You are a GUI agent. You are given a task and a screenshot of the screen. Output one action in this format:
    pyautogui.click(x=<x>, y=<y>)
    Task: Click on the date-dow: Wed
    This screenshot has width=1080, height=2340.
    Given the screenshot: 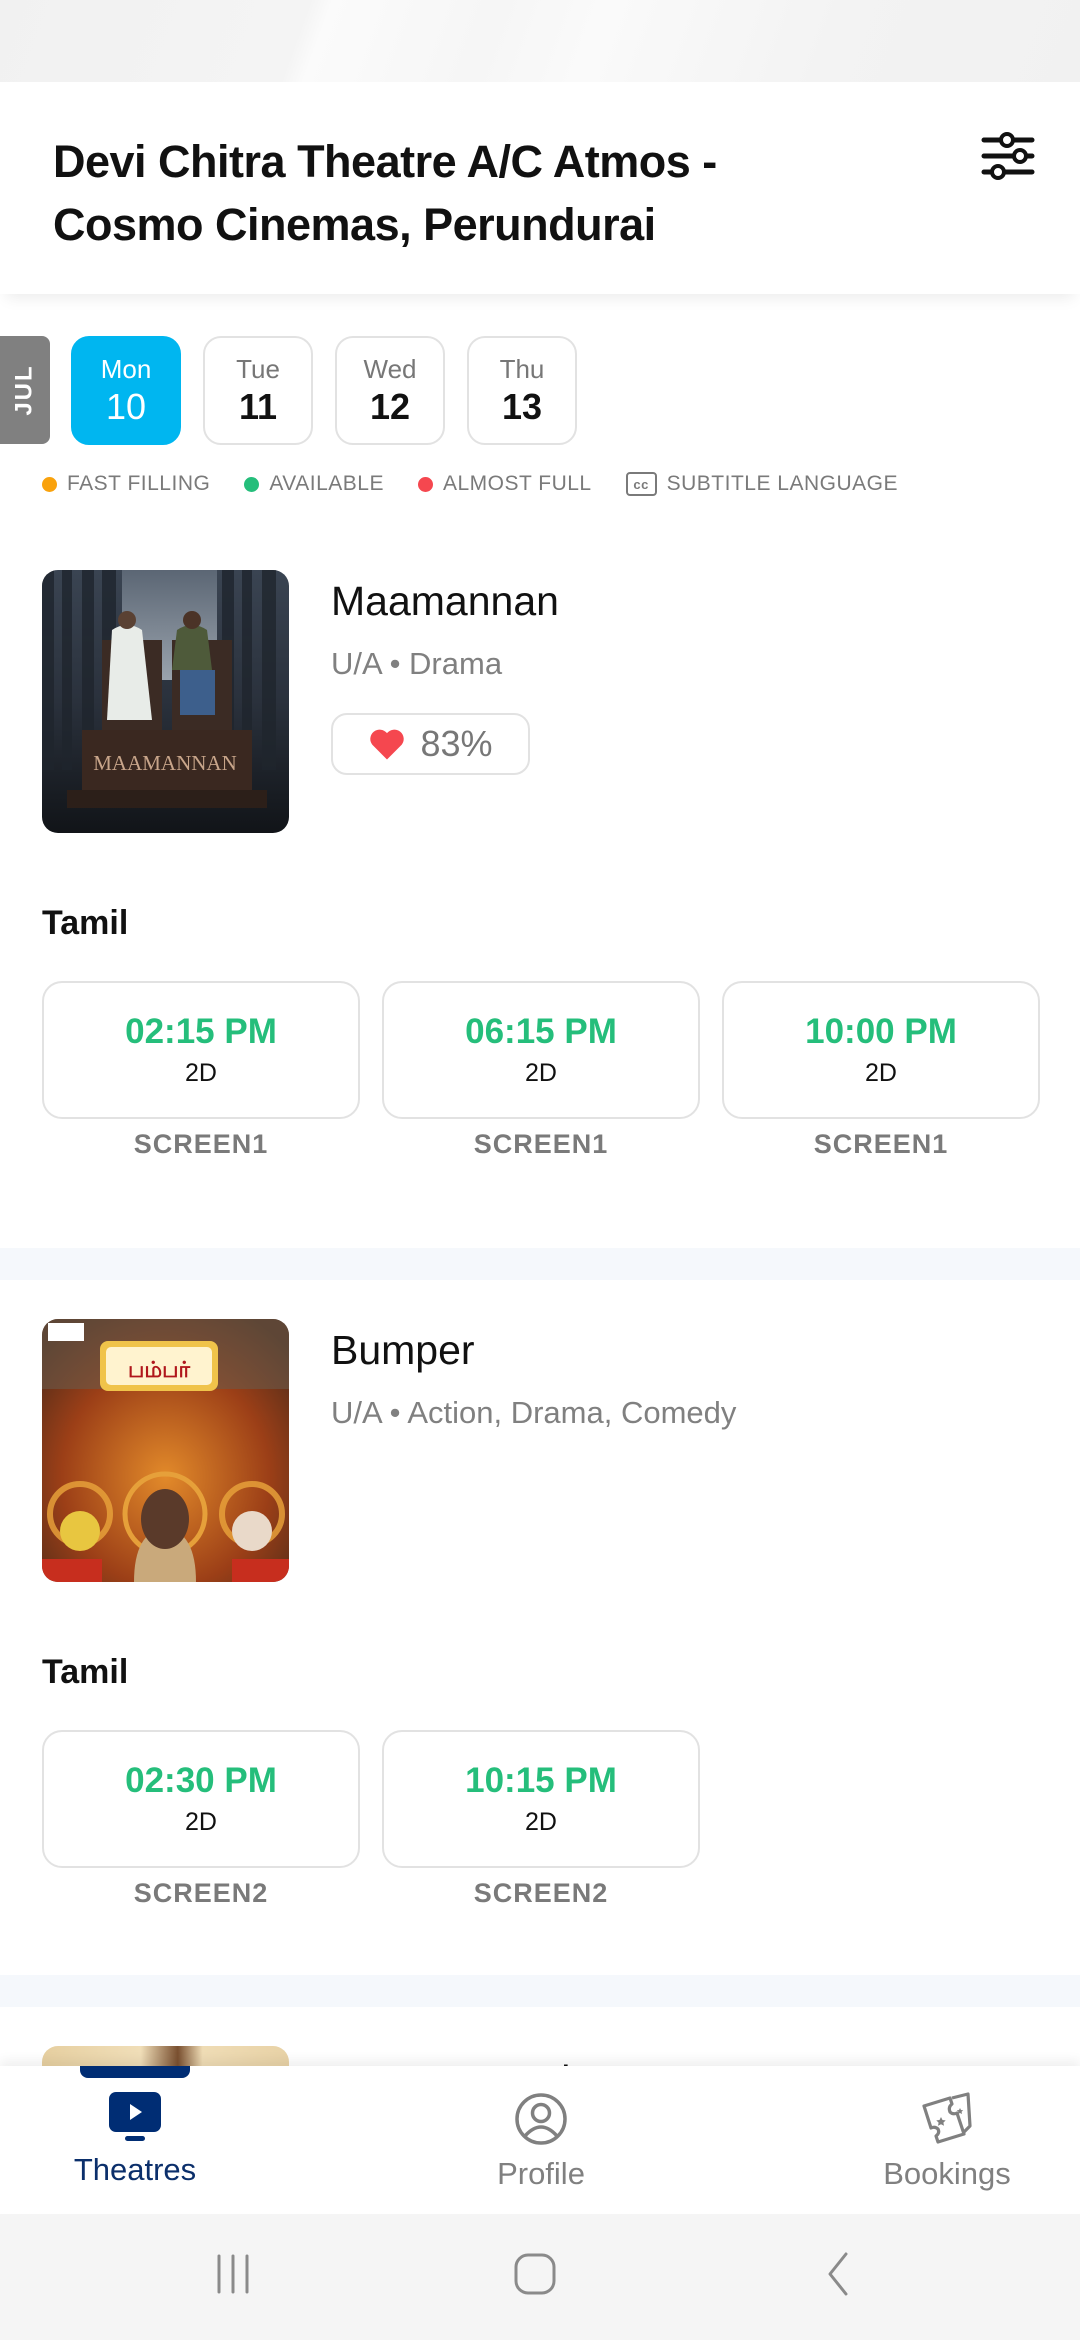 What is the action you would take?
    pyautogui.click(x=390, y=368)
    